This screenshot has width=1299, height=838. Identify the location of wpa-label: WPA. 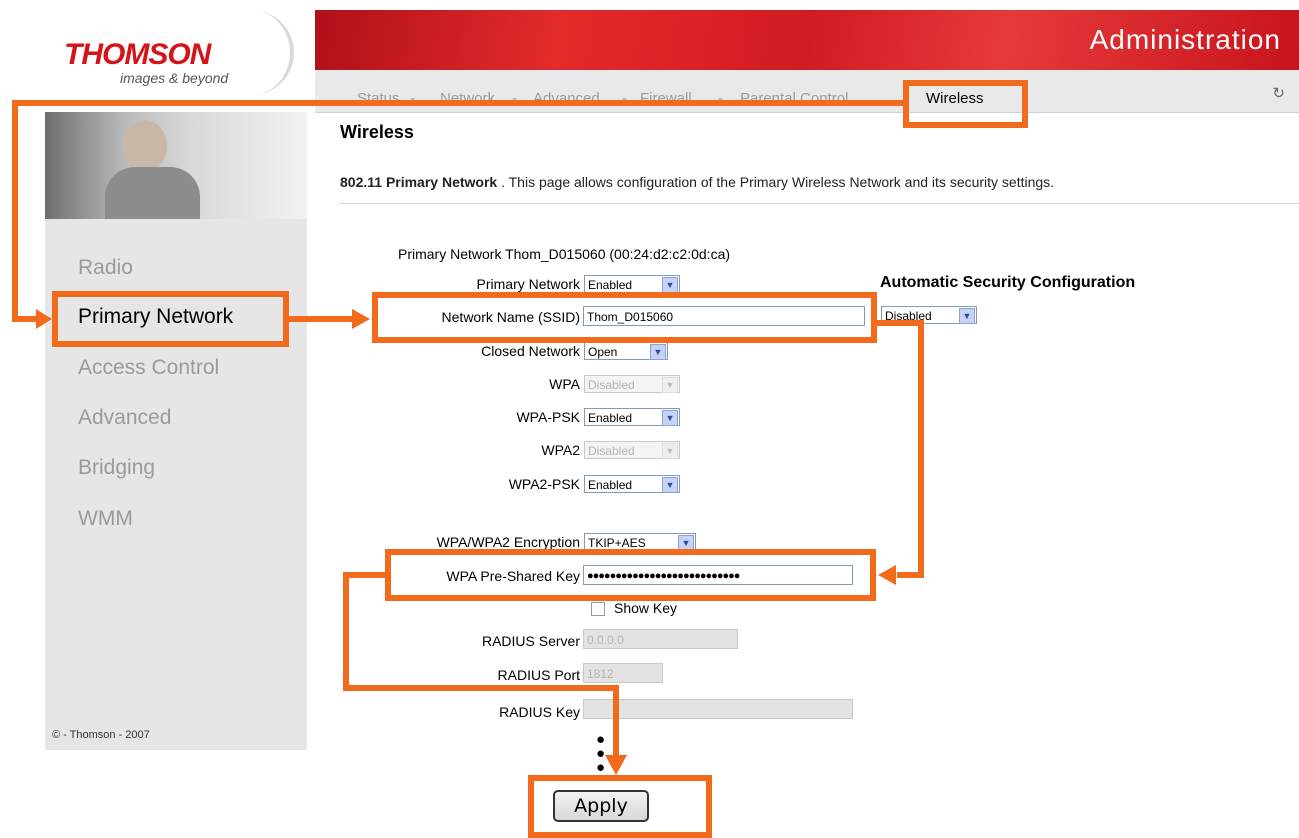
(564, 384).